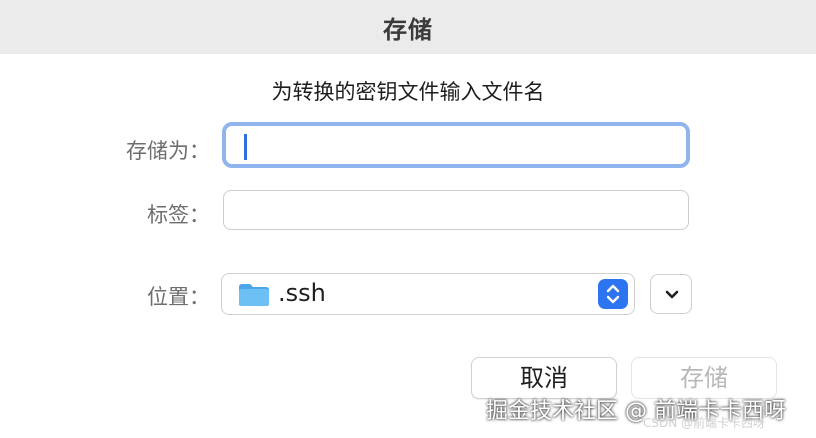  What do you see at coordinates (254, 295) in the screenshot?
I see `folder-icon` at bounding box center [254, 295].